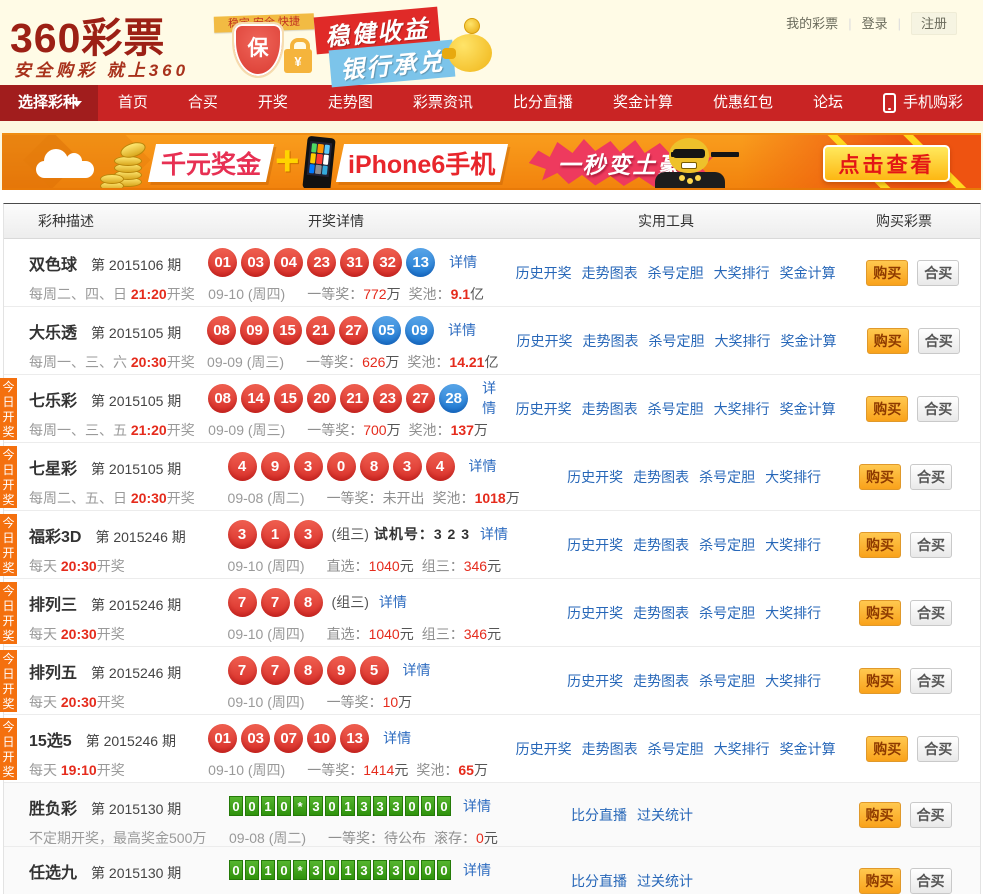 The width and height of the screenshot is (983, 894). Describe the element at coordinates (643, 103) in the screenshot. I see `nav-item-prize-calc: 奖金计算` at that location.